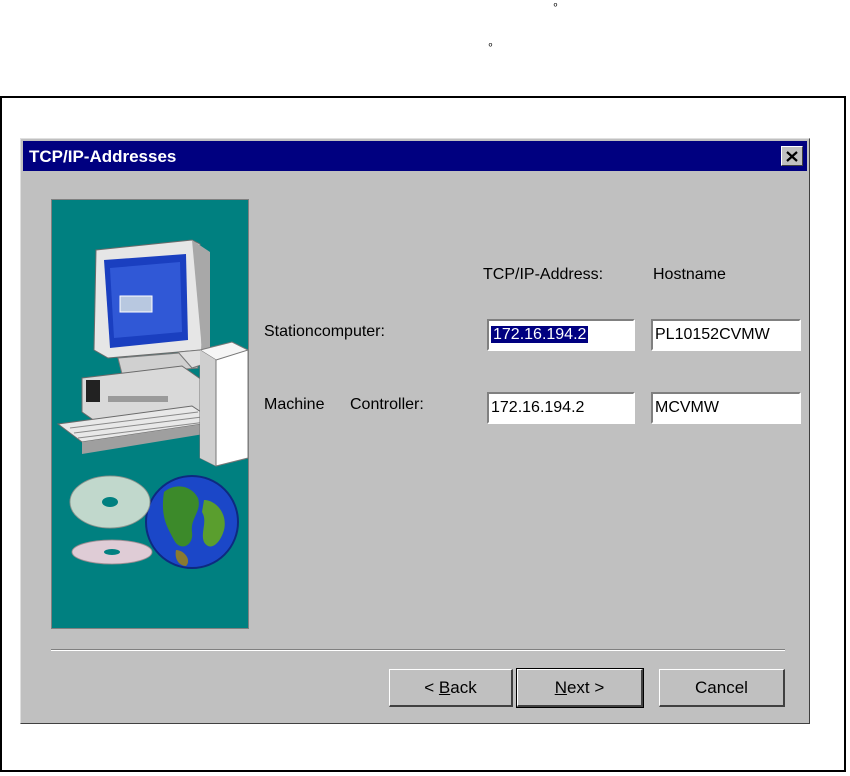  I want to click on title-bar: TCP/IP-Addresses, so click(415, 156).